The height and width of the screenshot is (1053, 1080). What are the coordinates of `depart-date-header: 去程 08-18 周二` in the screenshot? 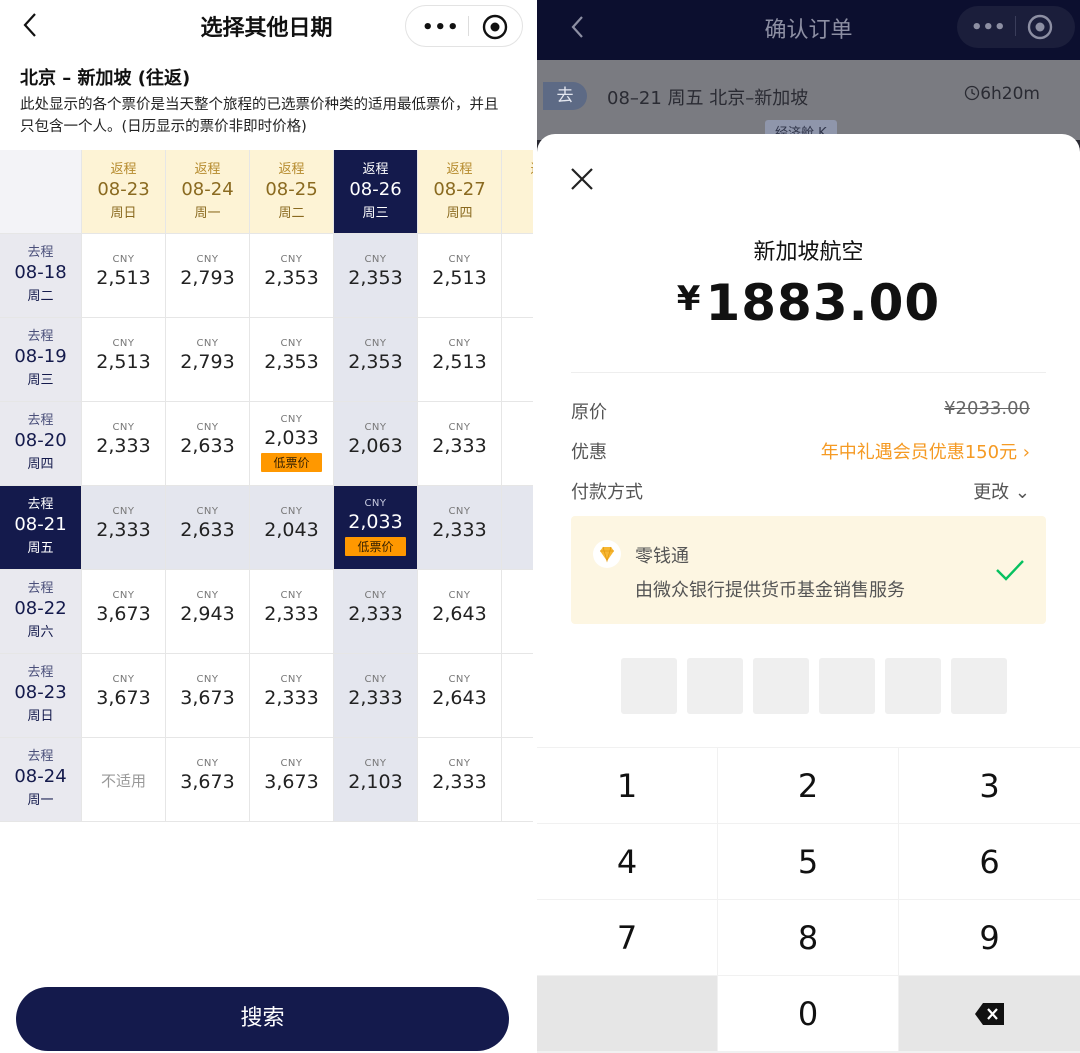 It's located at (41, 276).